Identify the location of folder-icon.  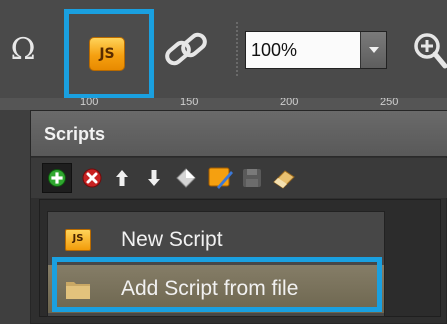
(78, 290).